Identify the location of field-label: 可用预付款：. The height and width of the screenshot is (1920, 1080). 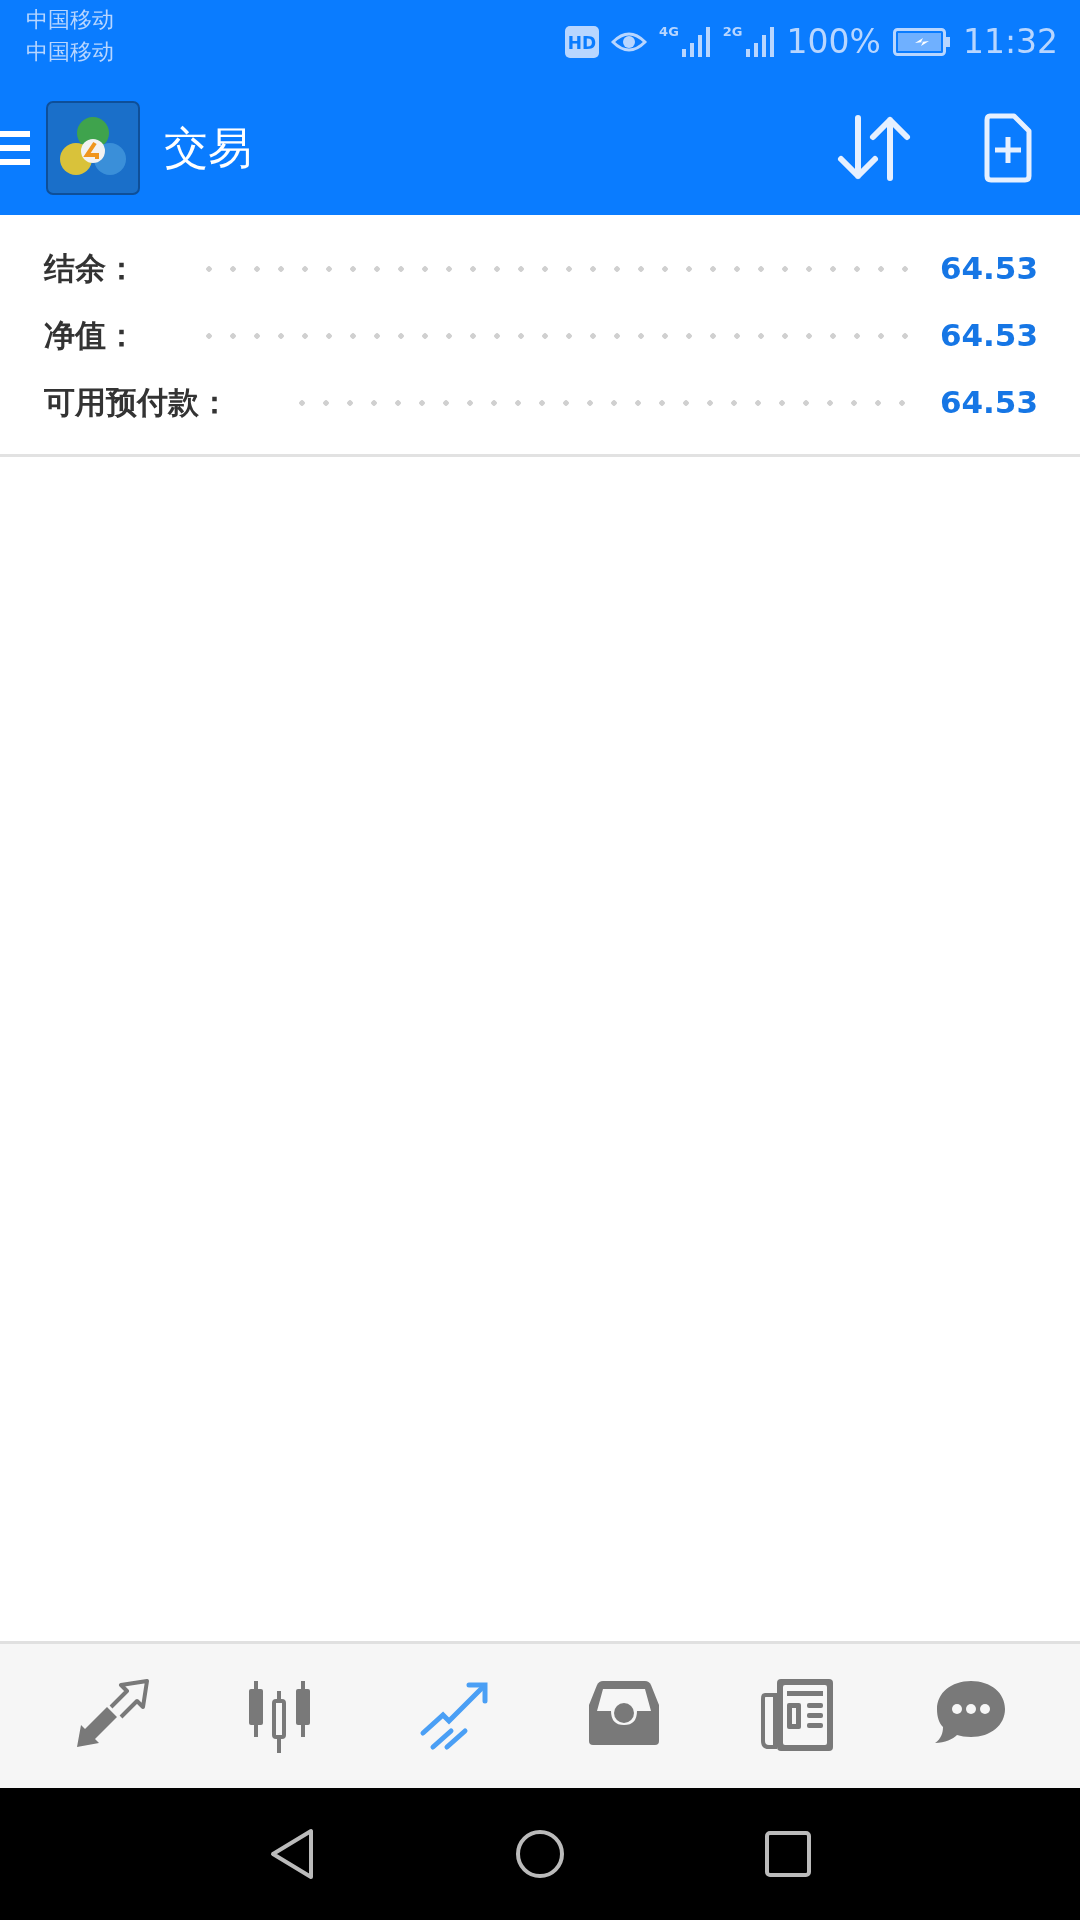
(137, 403).